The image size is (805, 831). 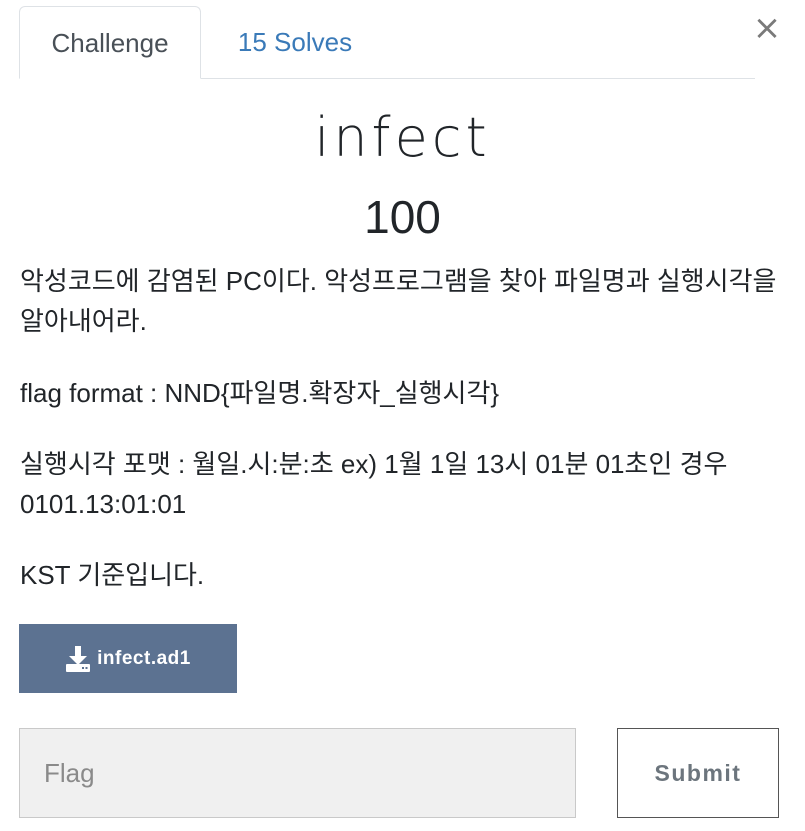 What do you see at coordinates (698, 773) in the screenshot?
I see `submit-button: Submit` at bounding box center [698, 773].